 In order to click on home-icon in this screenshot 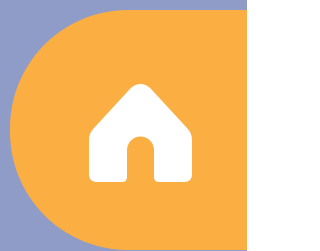, I will do `click(140, 133)`.